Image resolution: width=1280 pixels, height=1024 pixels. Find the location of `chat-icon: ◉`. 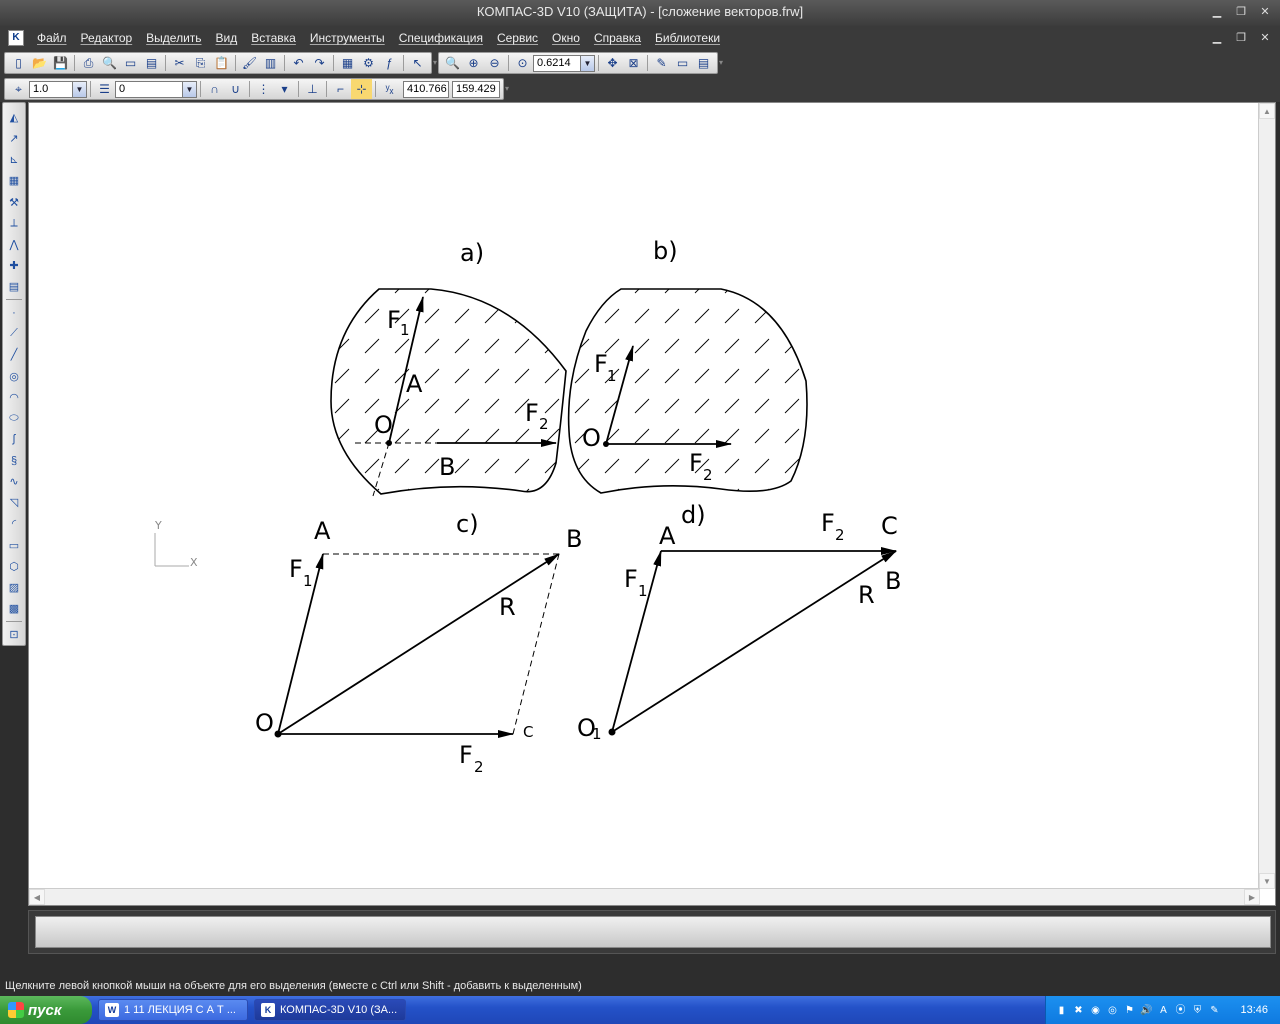

chat-icon: ◉ is located at coordinates (1095, 1010).